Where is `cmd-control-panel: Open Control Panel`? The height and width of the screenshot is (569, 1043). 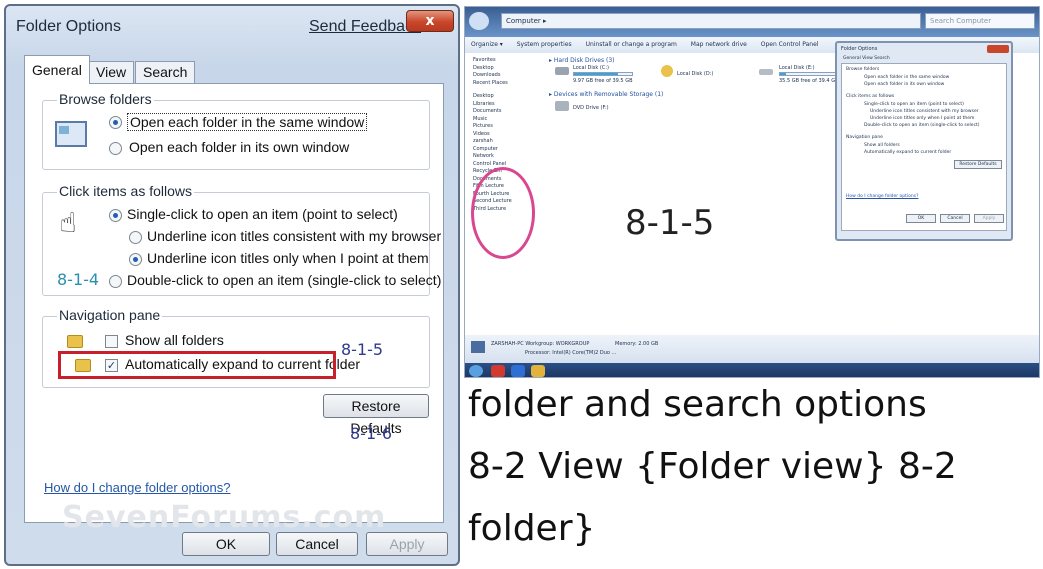
cmd-control-panel: Open Control Panel is located at coordinates (790, 44).